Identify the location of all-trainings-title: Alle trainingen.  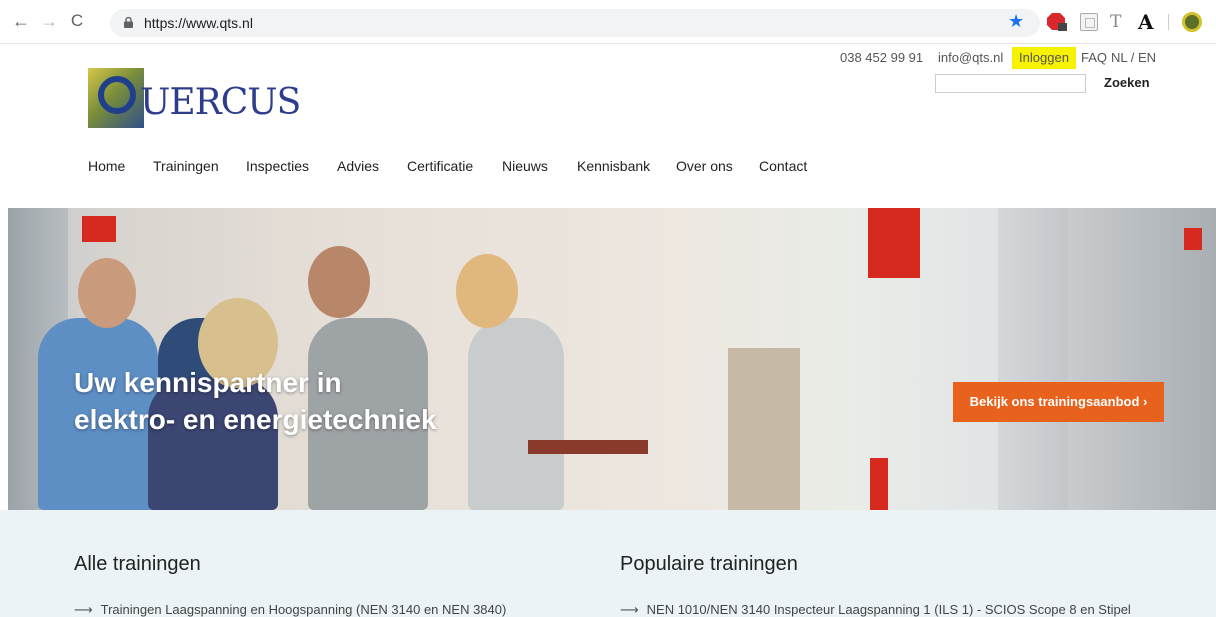
(137, 564).